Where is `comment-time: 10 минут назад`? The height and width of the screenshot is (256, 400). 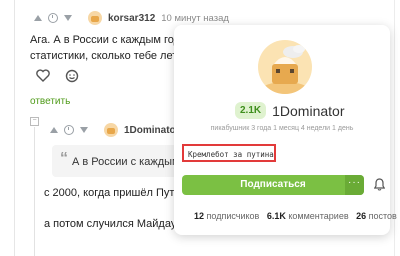 comment-time: 10 минут назад is located at coordinates (195, 18).